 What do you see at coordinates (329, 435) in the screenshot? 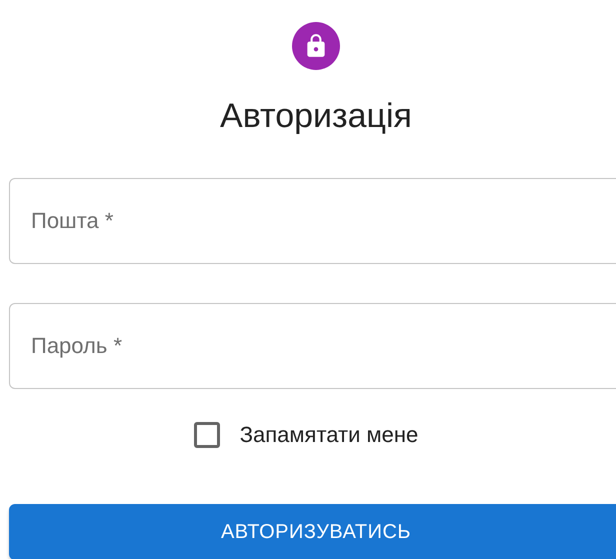
I see `checkbox-label: Запамятати мене` at bounding box center [329, 435].